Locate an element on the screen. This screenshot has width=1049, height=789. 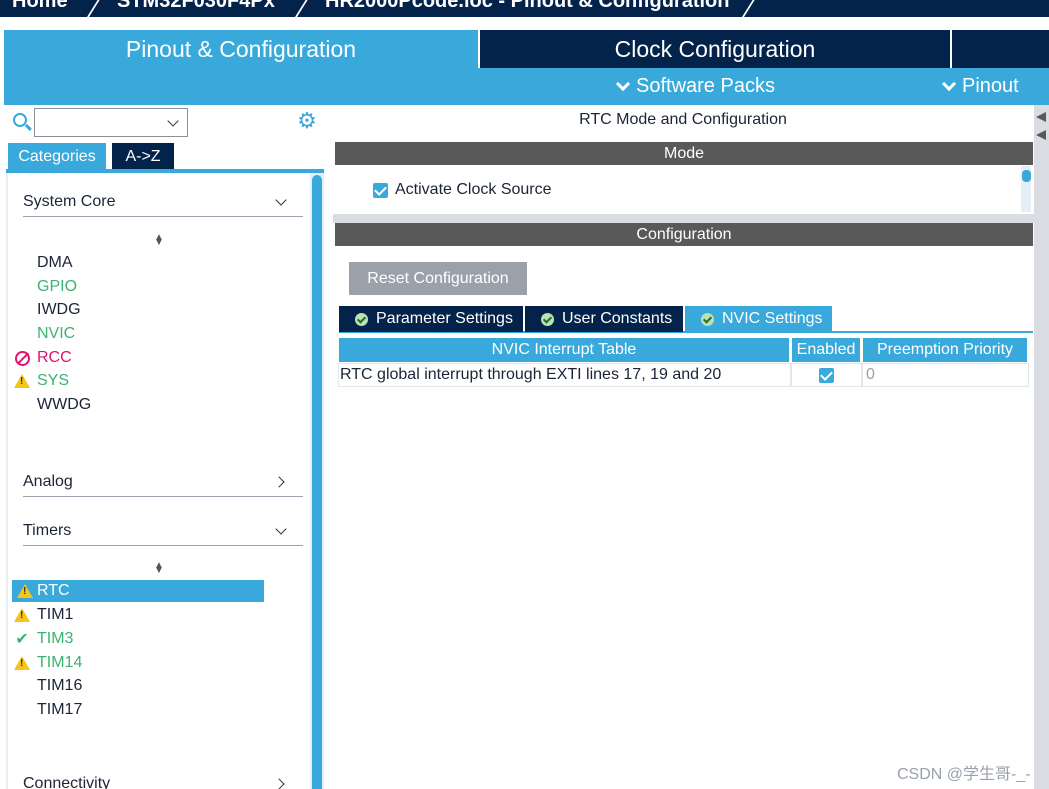
list-item-tim1: TIM1 is located at coordinates (44, 615).